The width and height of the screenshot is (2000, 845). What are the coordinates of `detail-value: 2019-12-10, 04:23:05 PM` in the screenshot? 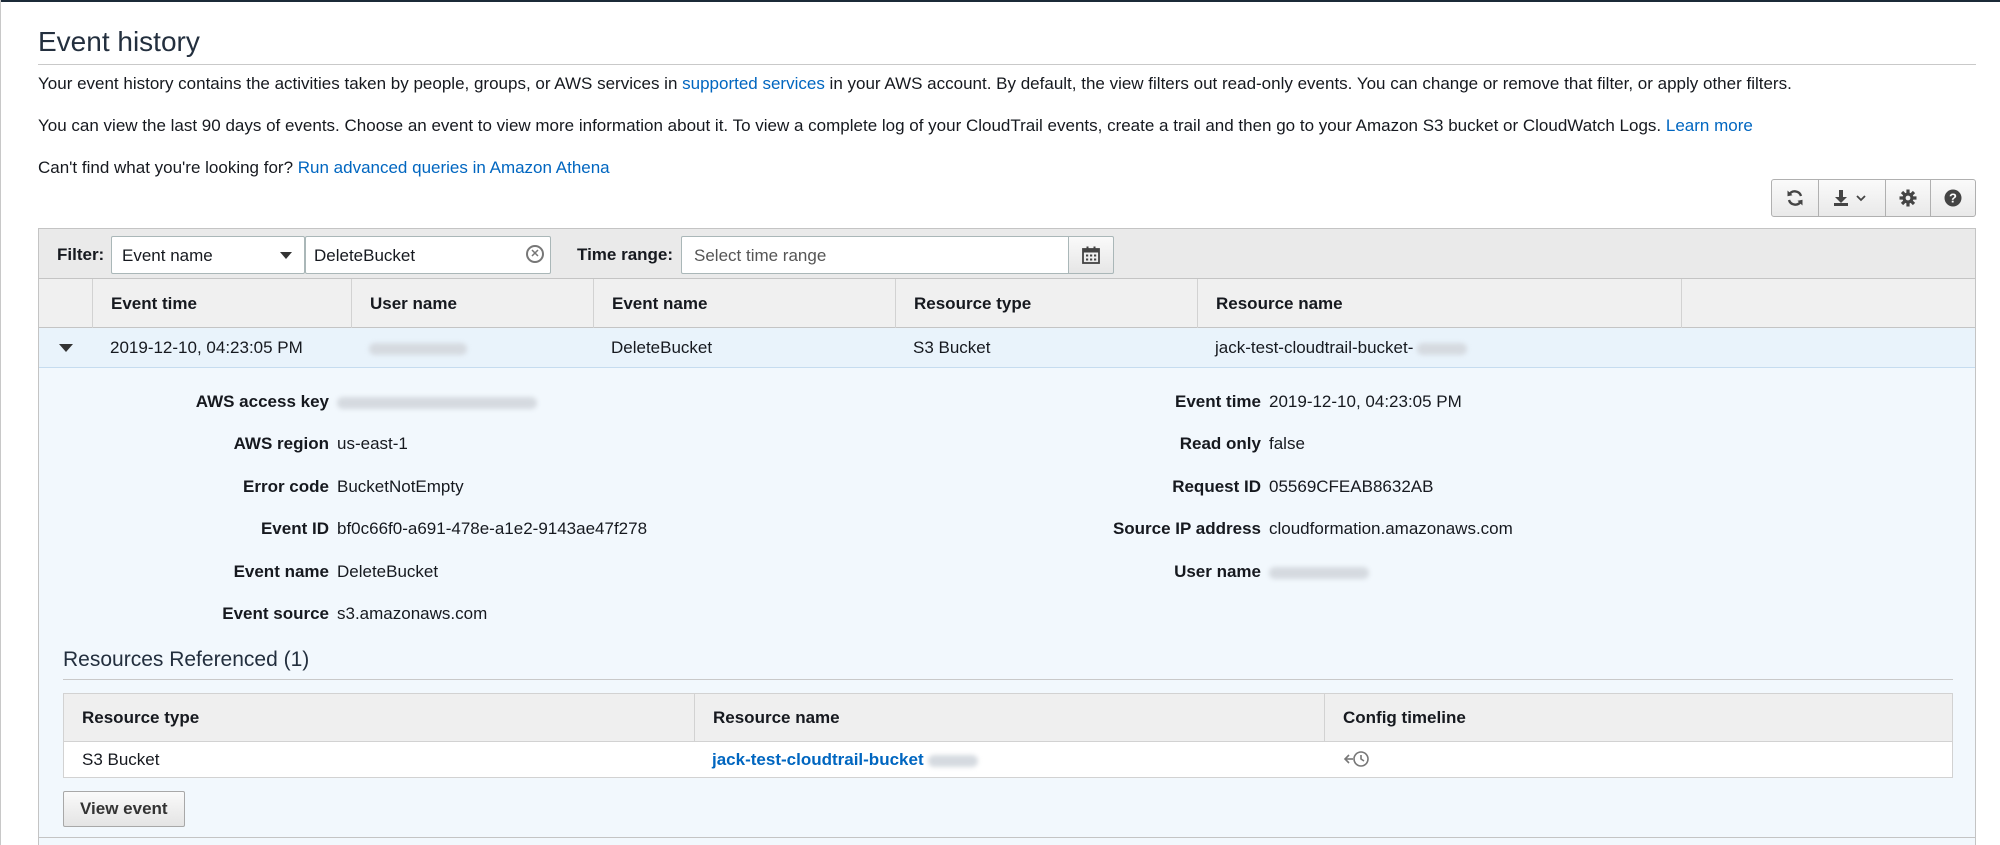 It's located at (1365, 401).